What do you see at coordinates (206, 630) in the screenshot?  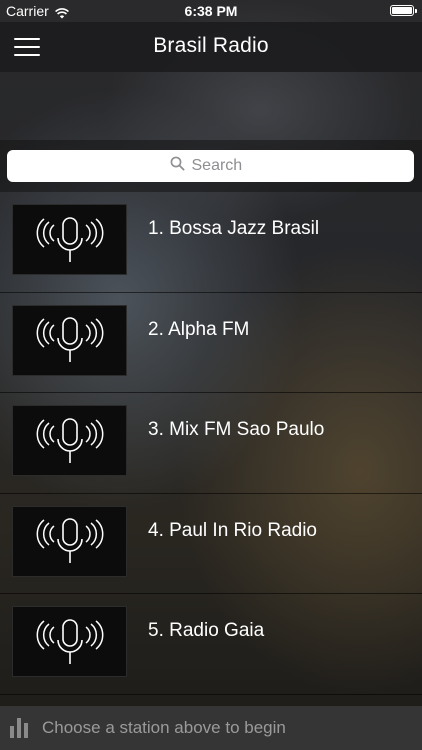 I see `station-label: 5. Radio Gaia` at bounding box center [206, 630].